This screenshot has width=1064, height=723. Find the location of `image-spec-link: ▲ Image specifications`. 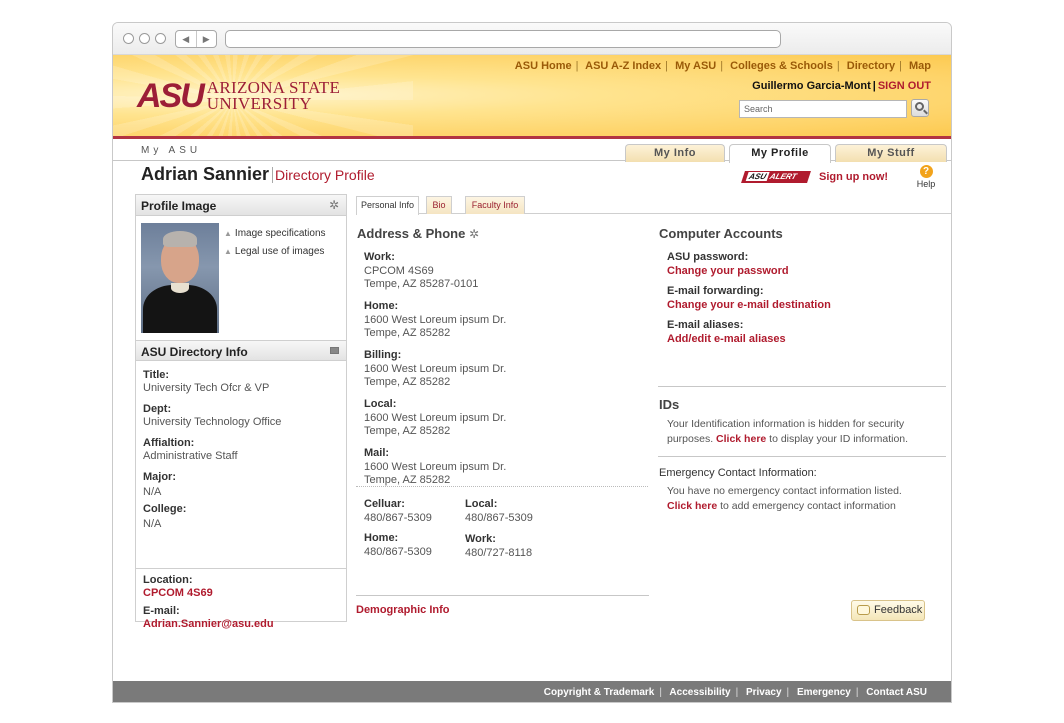

image-spec-link: ▲ Image specifications is located at coordinates (275, 234).